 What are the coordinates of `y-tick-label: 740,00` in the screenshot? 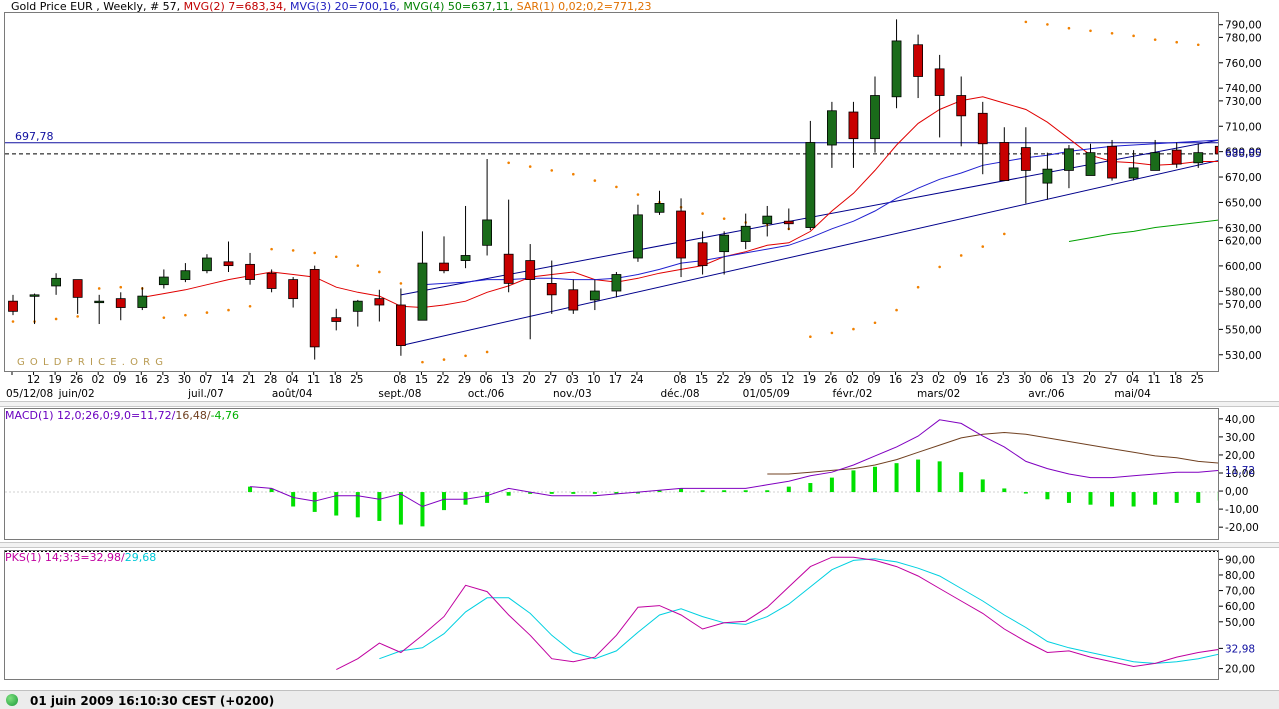 It's located at (1243, 89).